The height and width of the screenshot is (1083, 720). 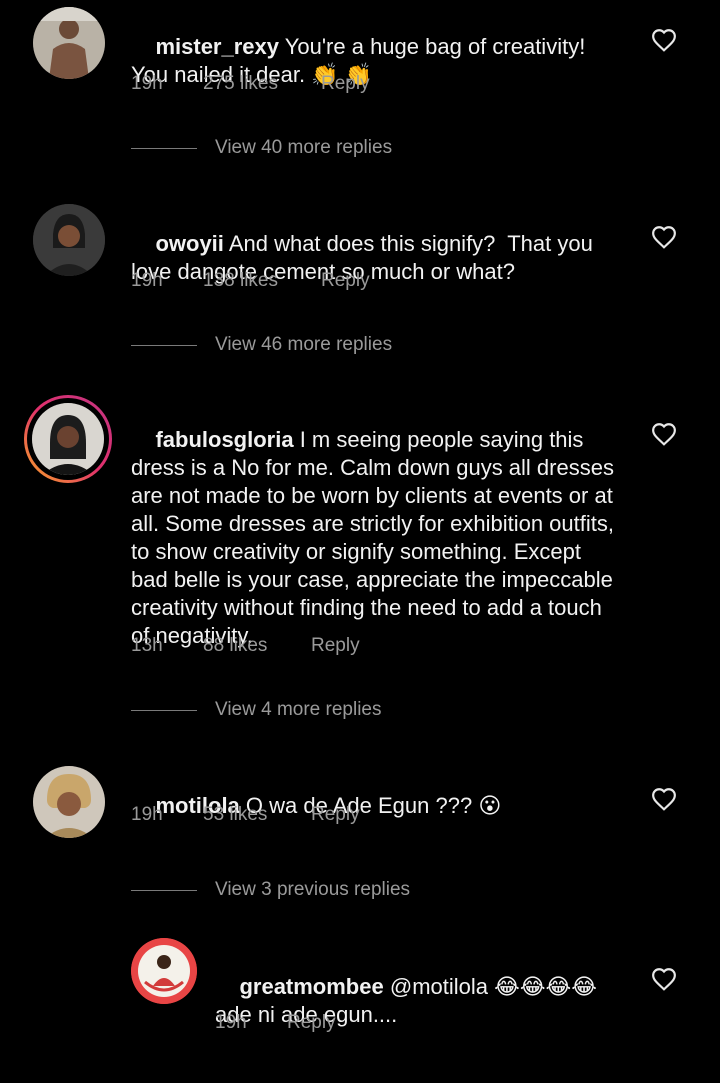 What do you see at coordinates (257, 646) in the screenshot?
I see `comment-likes: 88 likes` at bounding box center [257, 646].